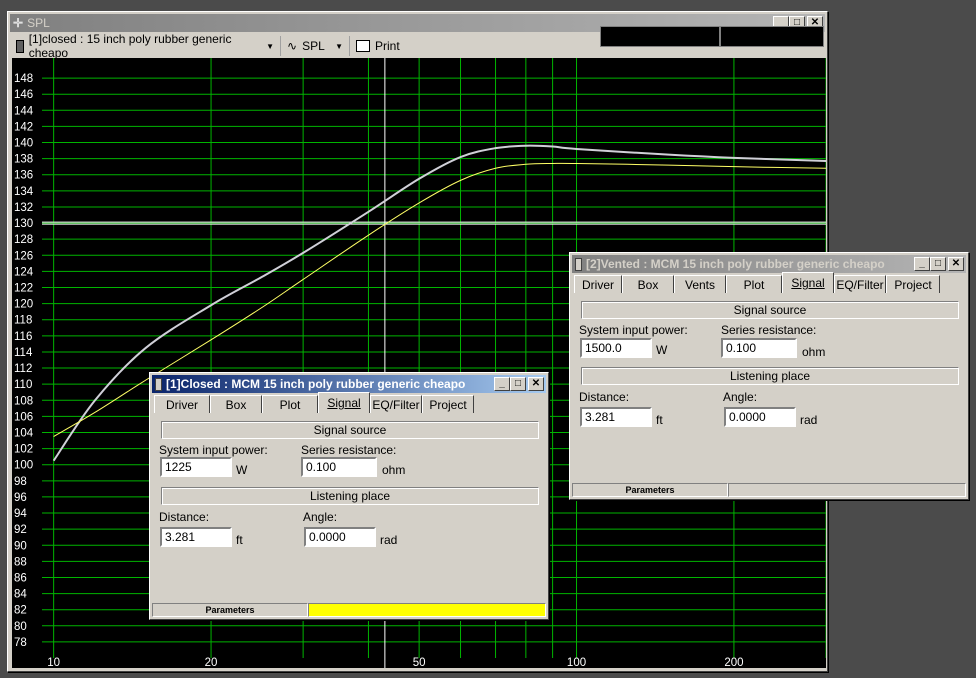 This screenshot has width=976, height=678. What do you see at coordinates (38, 23) in the screenshot?
I see `spl-window-title: SPL` at bounding box center [38, 23].